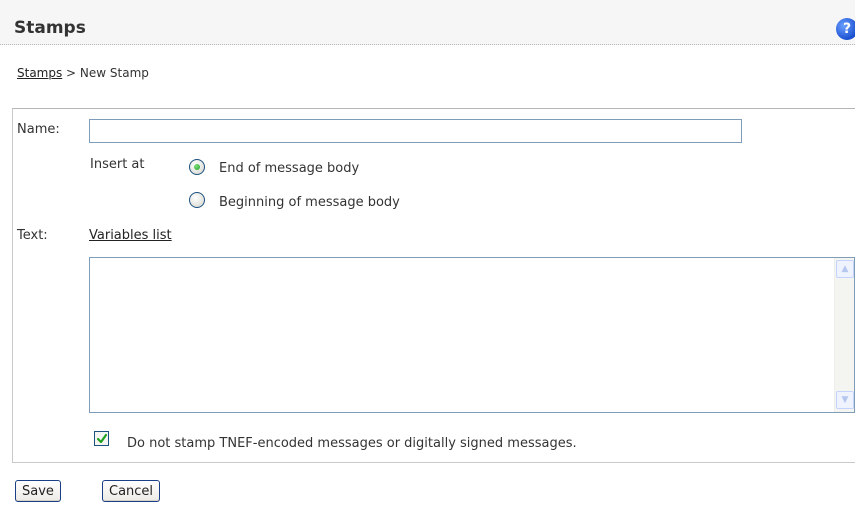 The image size is (855, 510). Describe the element at coordinates (38, 129) in the screenshot. I see `name-label: Name:` at that location.